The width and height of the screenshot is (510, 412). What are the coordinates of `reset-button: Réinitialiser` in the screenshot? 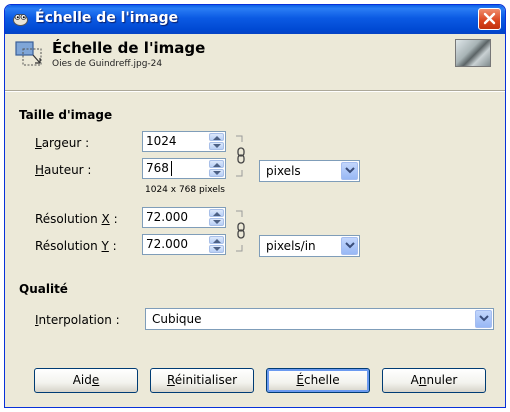 It's located at (202, 380).